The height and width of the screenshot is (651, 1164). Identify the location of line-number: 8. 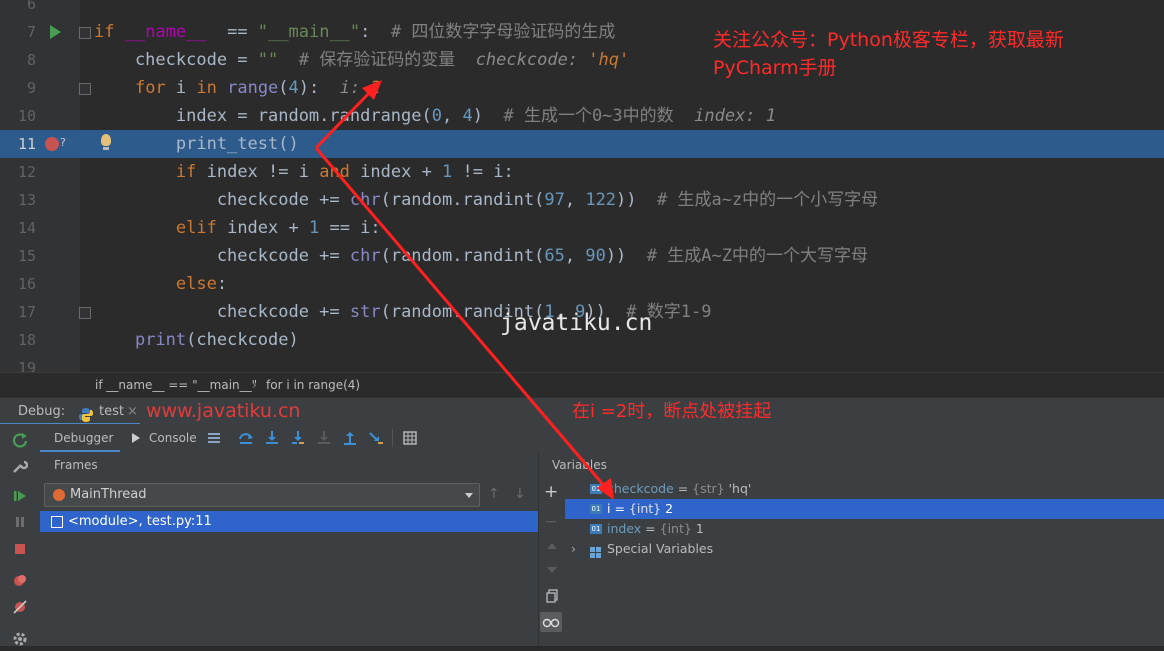
(18, 60).